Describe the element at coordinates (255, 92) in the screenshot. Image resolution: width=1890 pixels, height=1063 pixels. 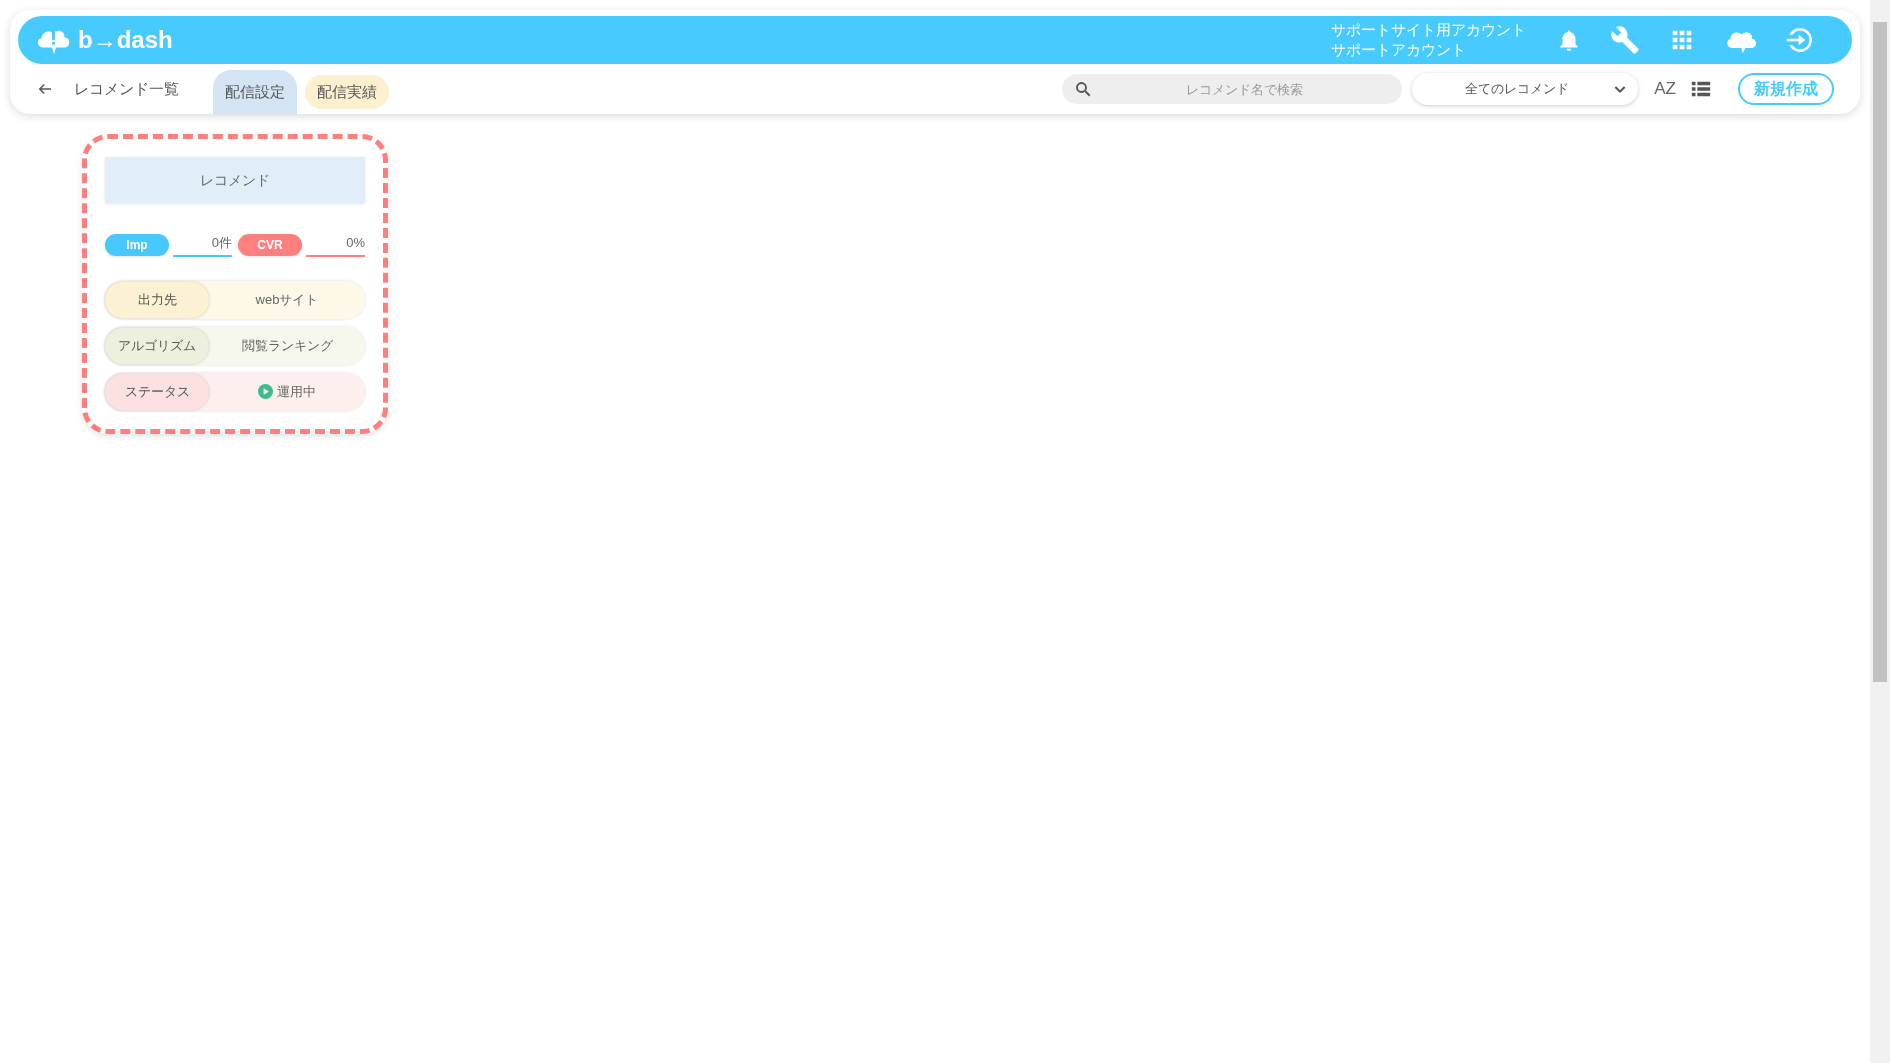
I see `tab: 配信設定` at that location.